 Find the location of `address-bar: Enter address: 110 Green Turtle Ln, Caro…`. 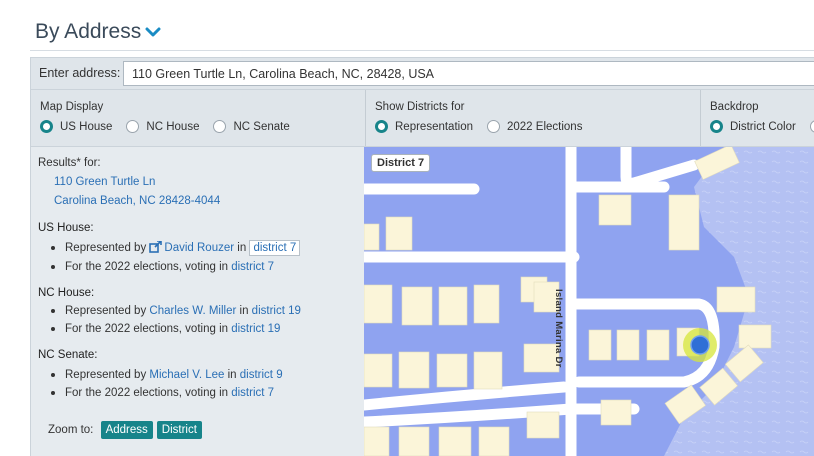

address-bar: Enter address: 110 Green Turtle Ln, Caro… is located at coordinates (422, 73).